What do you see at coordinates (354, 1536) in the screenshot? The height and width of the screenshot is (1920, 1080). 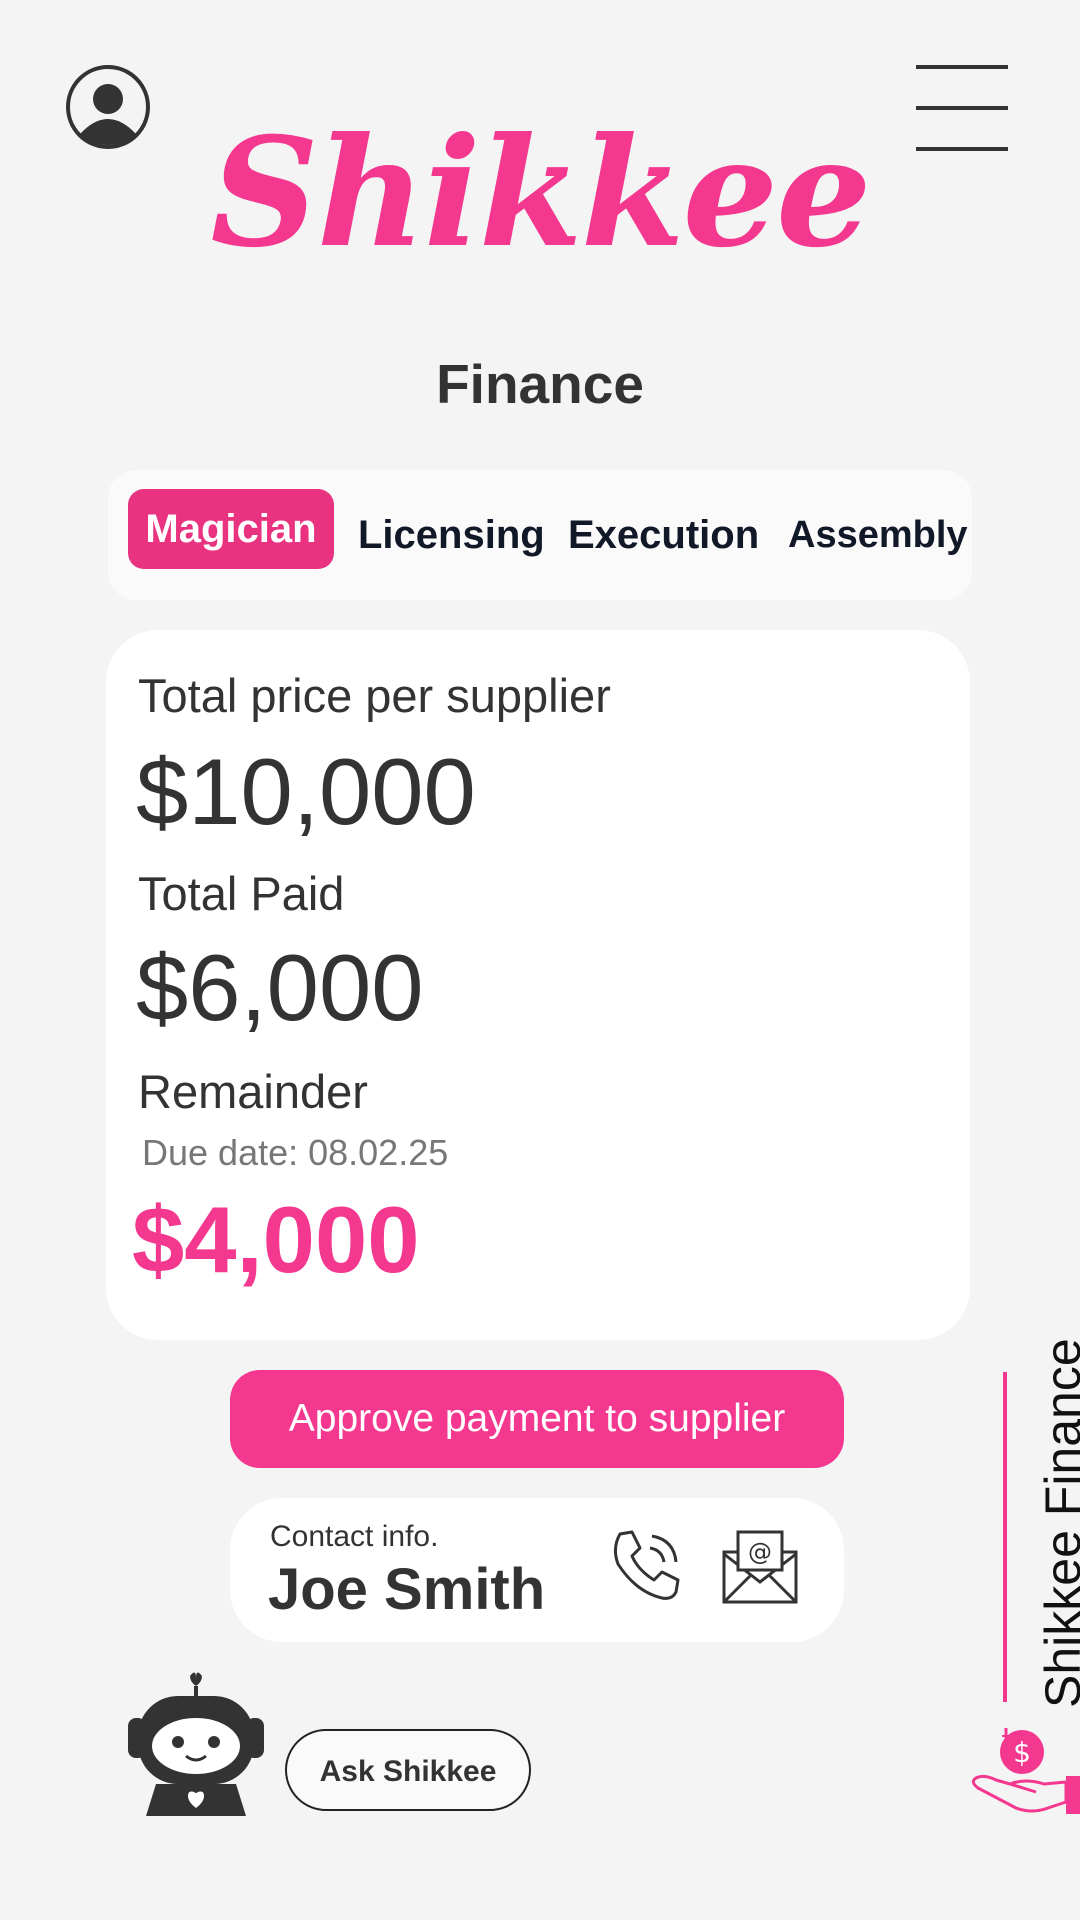 I see `contact-label: Contact info.` at bounding box center [354, 1536].